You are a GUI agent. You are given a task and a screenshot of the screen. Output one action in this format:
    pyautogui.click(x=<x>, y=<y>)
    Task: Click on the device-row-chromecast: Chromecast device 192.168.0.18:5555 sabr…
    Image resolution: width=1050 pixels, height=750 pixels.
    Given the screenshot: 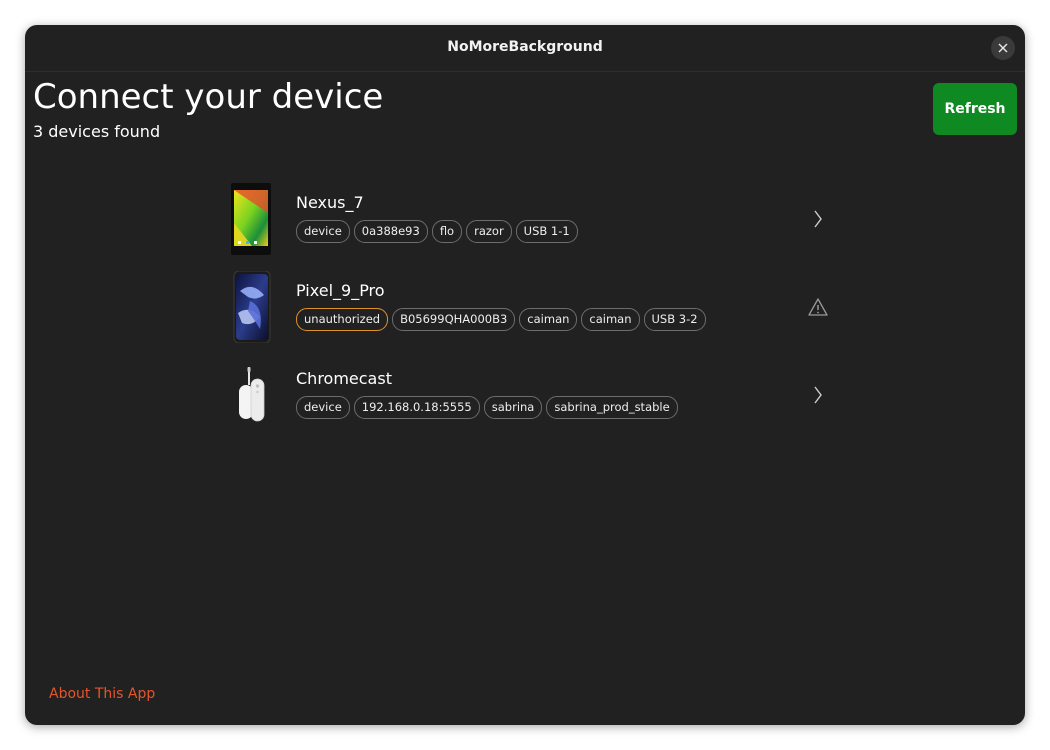 What is the action you would take?
    pyautogui.click(x=530, y=395)
    